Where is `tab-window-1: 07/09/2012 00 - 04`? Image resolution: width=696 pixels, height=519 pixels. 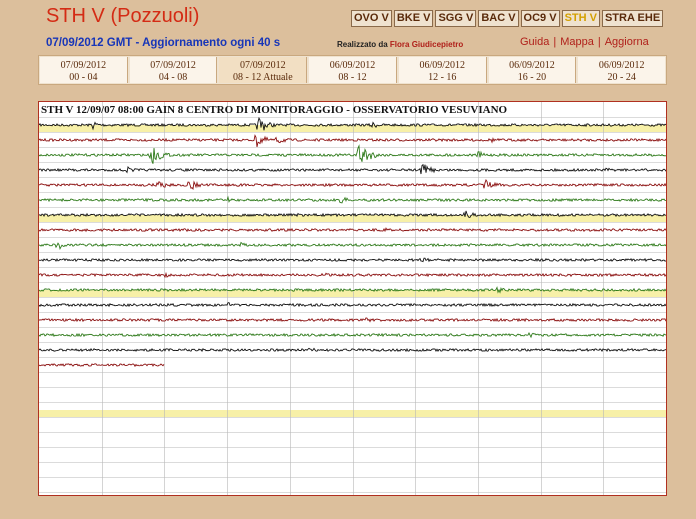 tab-window-1: 07/09/2012 00 - 04 is located at coordinates (84, 70).